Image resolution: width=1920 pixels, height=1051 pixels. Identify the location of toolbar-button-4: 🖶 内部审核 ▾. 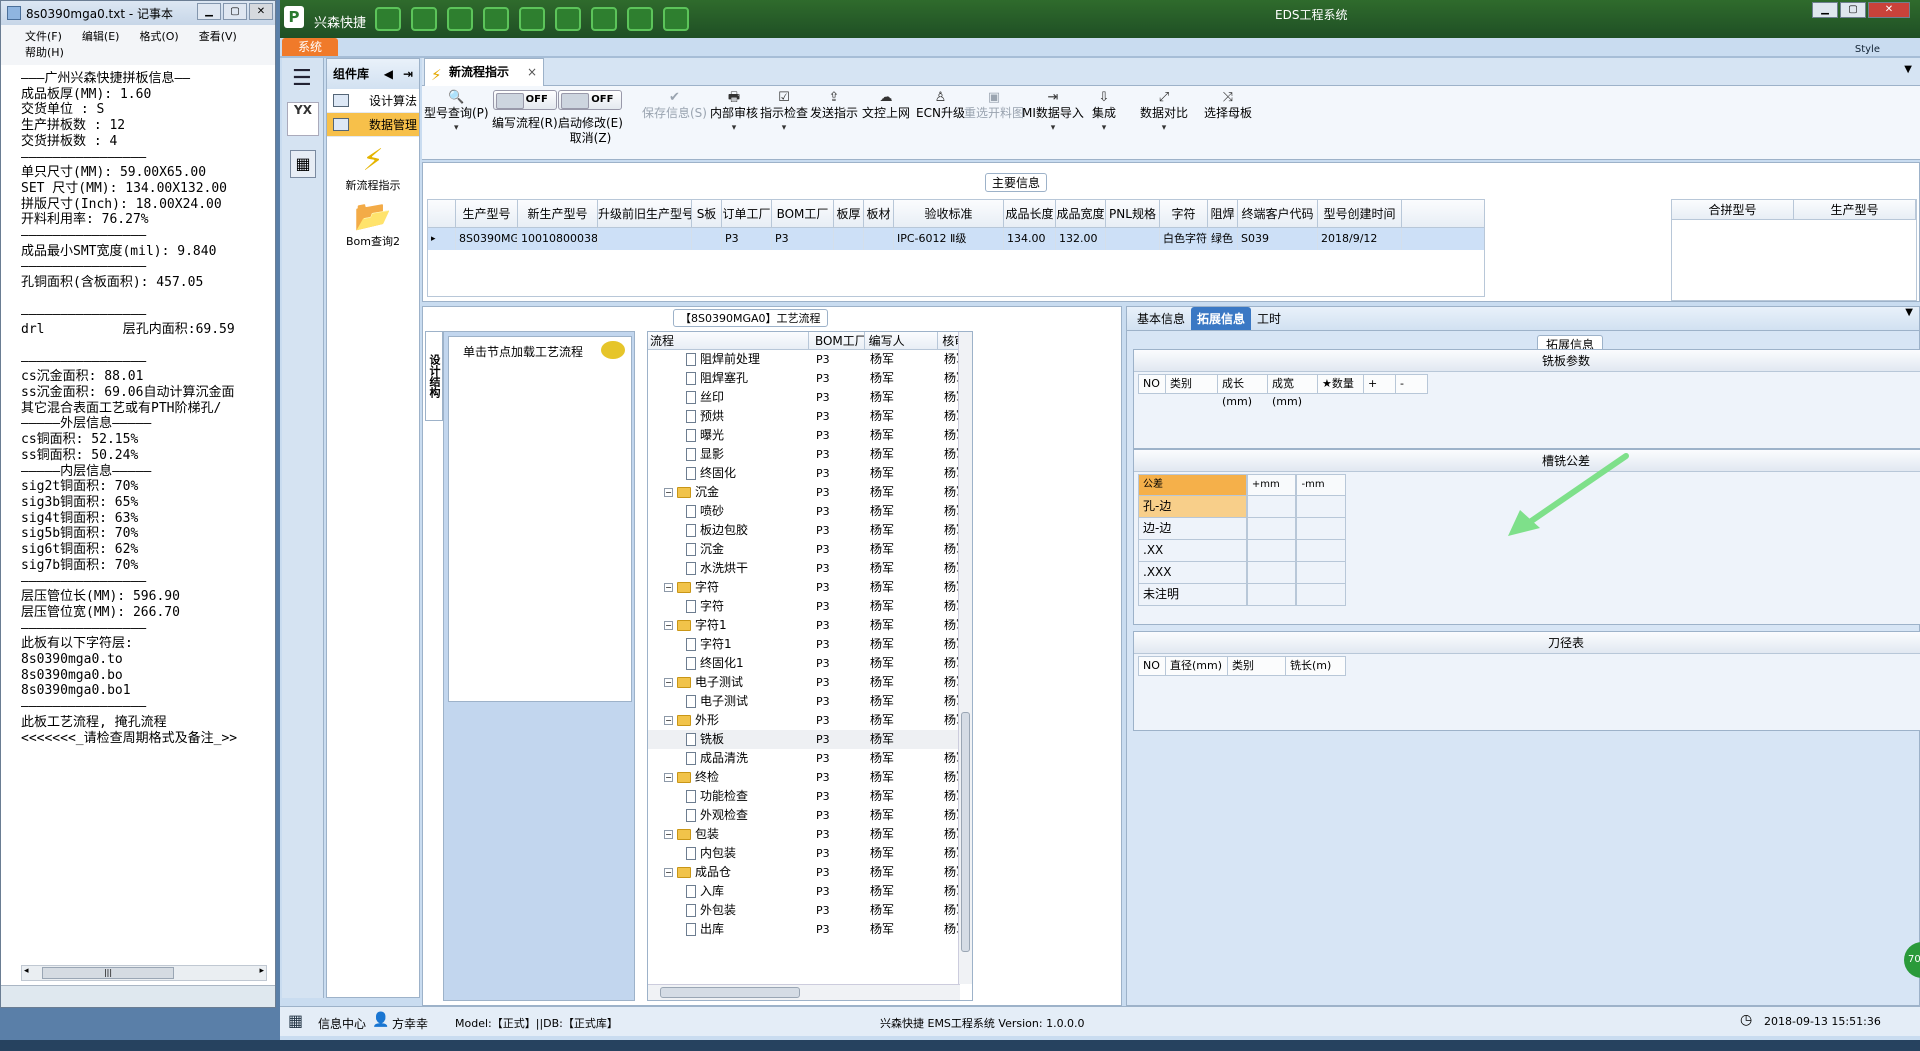
(734, 113).